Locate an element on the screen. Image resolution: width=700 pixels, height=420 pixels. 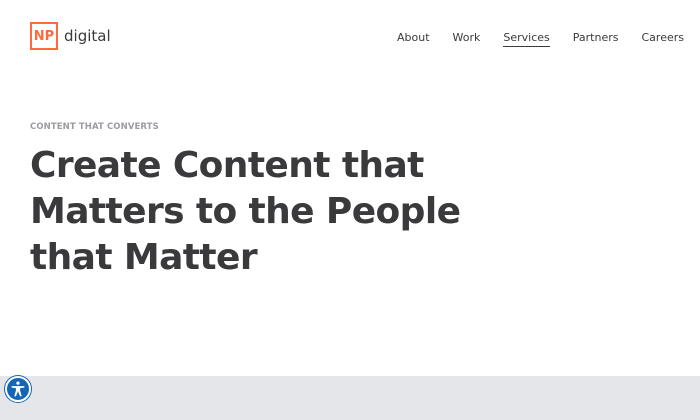
np-digital-logo: NP digital is located at coordinates (70, 36).